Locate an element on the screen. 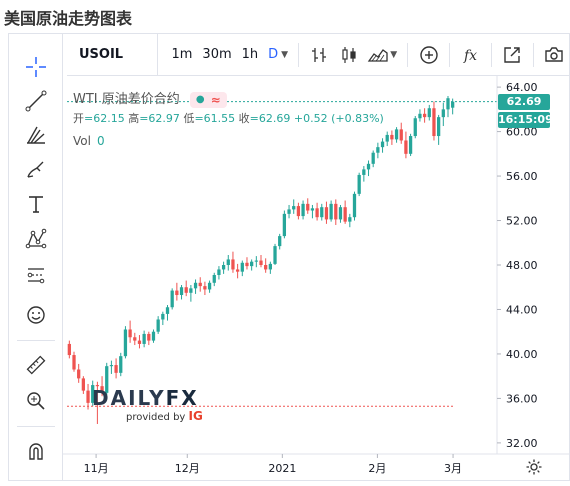 The height and width of the screenshot is (486, 570). instrument-name: WTI 原油差价合约 is located at coordinates (126, 99).